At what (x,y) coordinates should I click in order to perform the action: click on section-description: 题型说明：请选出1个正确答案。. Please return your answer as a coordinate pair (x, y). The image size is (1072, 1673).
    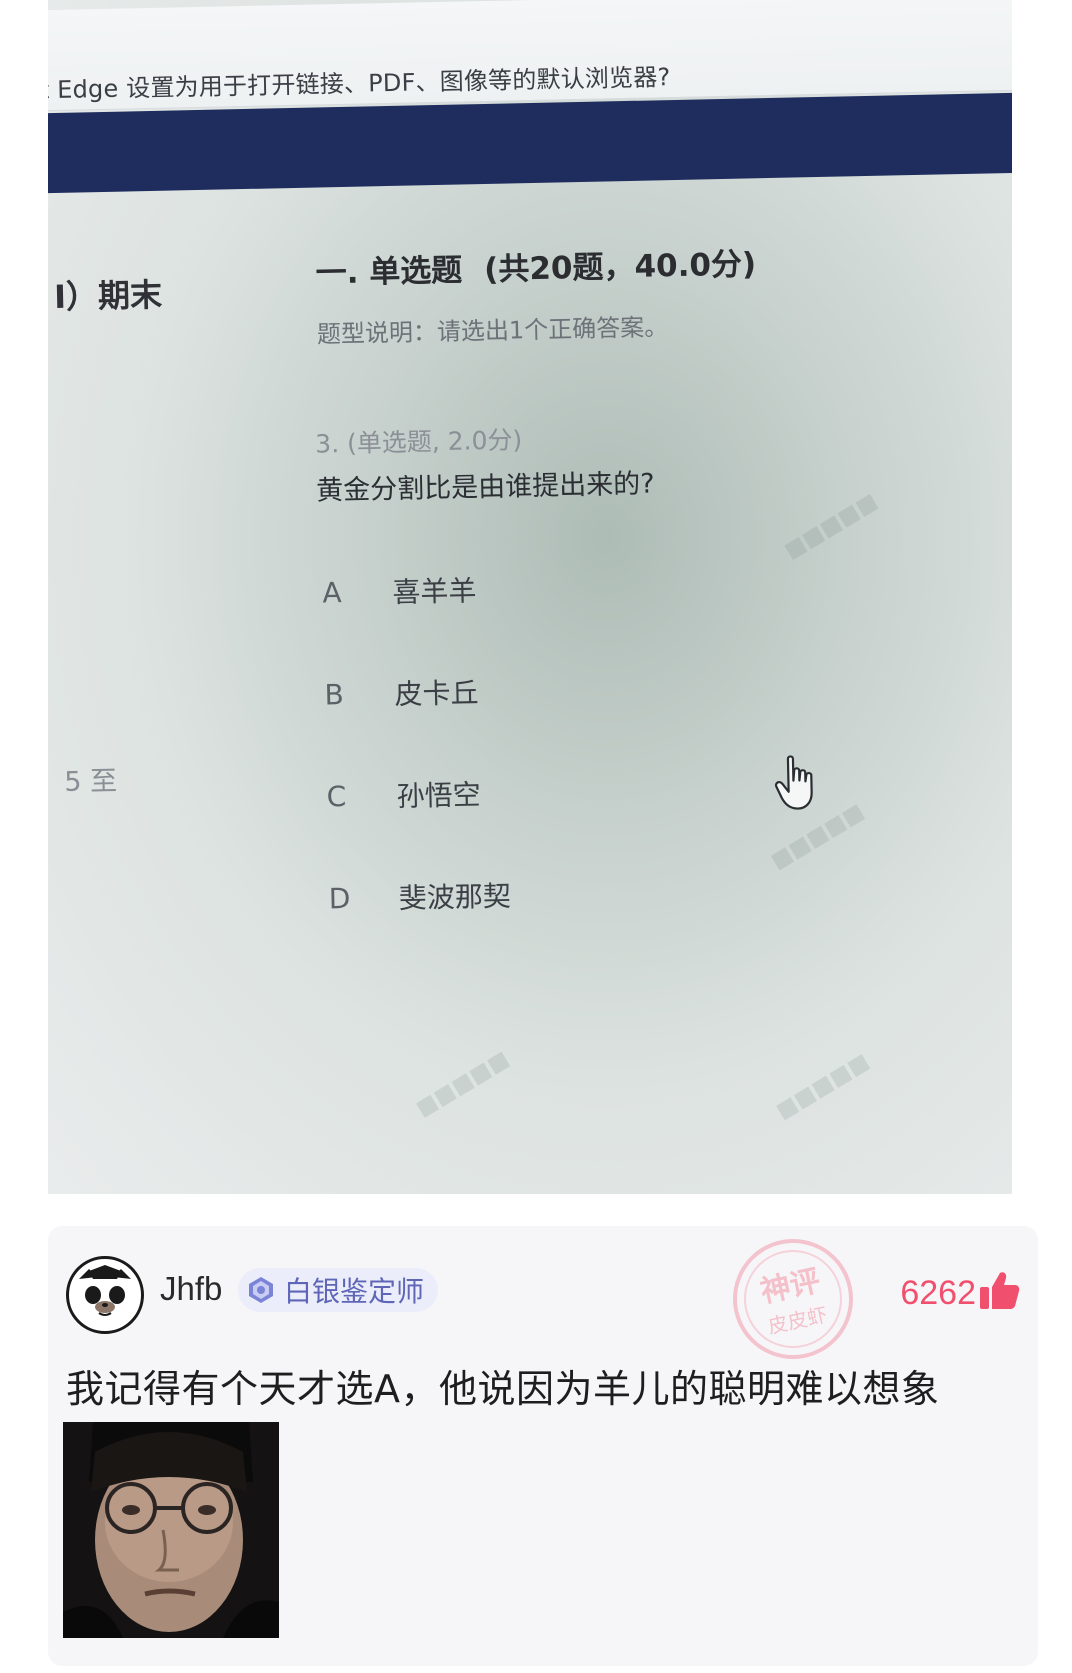
    Looking at the image, I should click on (492, 331).